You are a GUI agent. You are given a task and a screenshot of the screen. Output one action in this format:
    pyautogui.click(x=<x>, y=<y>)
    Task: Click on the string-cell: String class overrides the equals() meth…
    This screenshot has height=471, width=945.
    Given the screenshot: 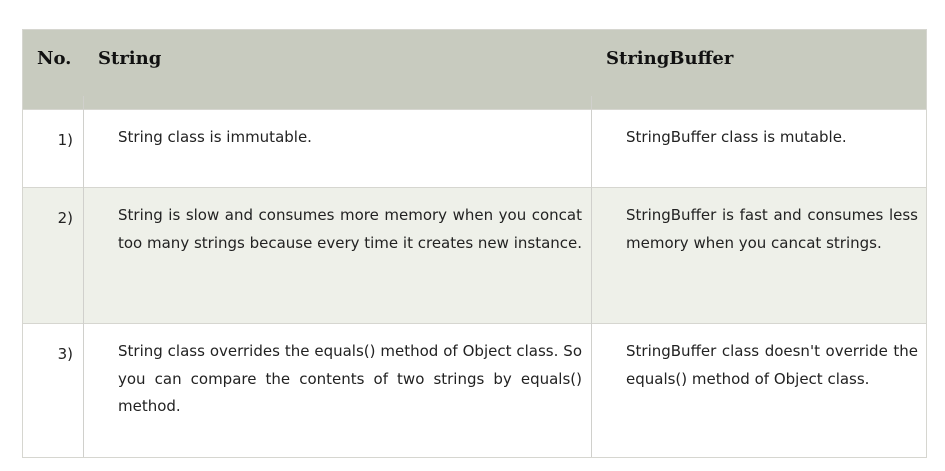 What is the action you would take?
    pyautogui.click(x=350, y=378)
    